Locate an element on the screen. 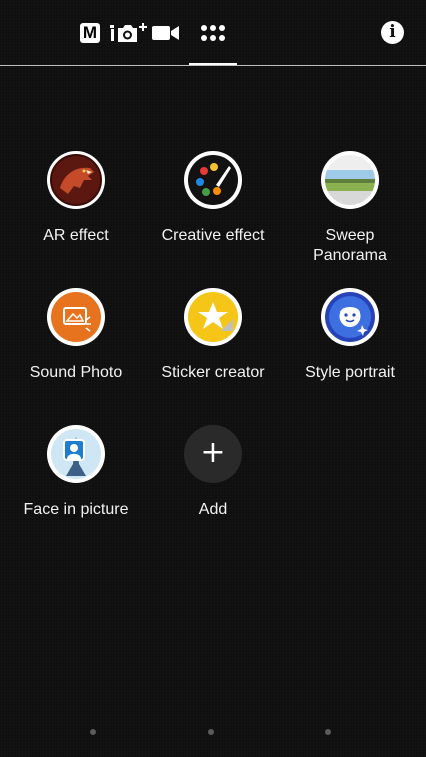 This screenshot has width=426, height=757. app-creative-effect: Creative effect is located at coordinates (213, 210).